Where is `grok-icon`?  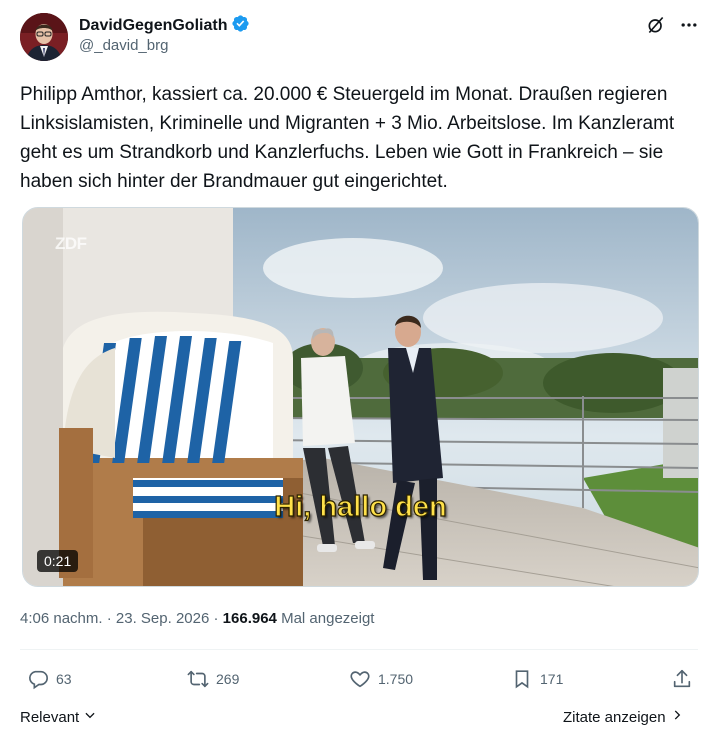
grok-icon is located at coordinates (656, 25).